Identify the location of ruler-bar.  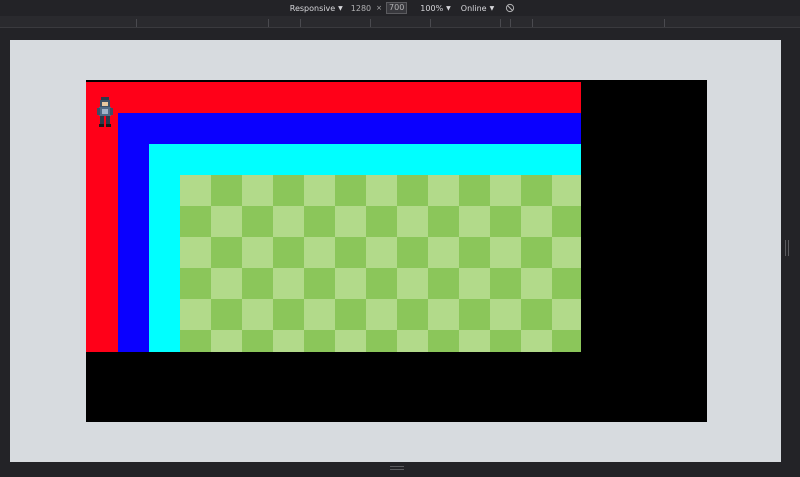
(400, 22).